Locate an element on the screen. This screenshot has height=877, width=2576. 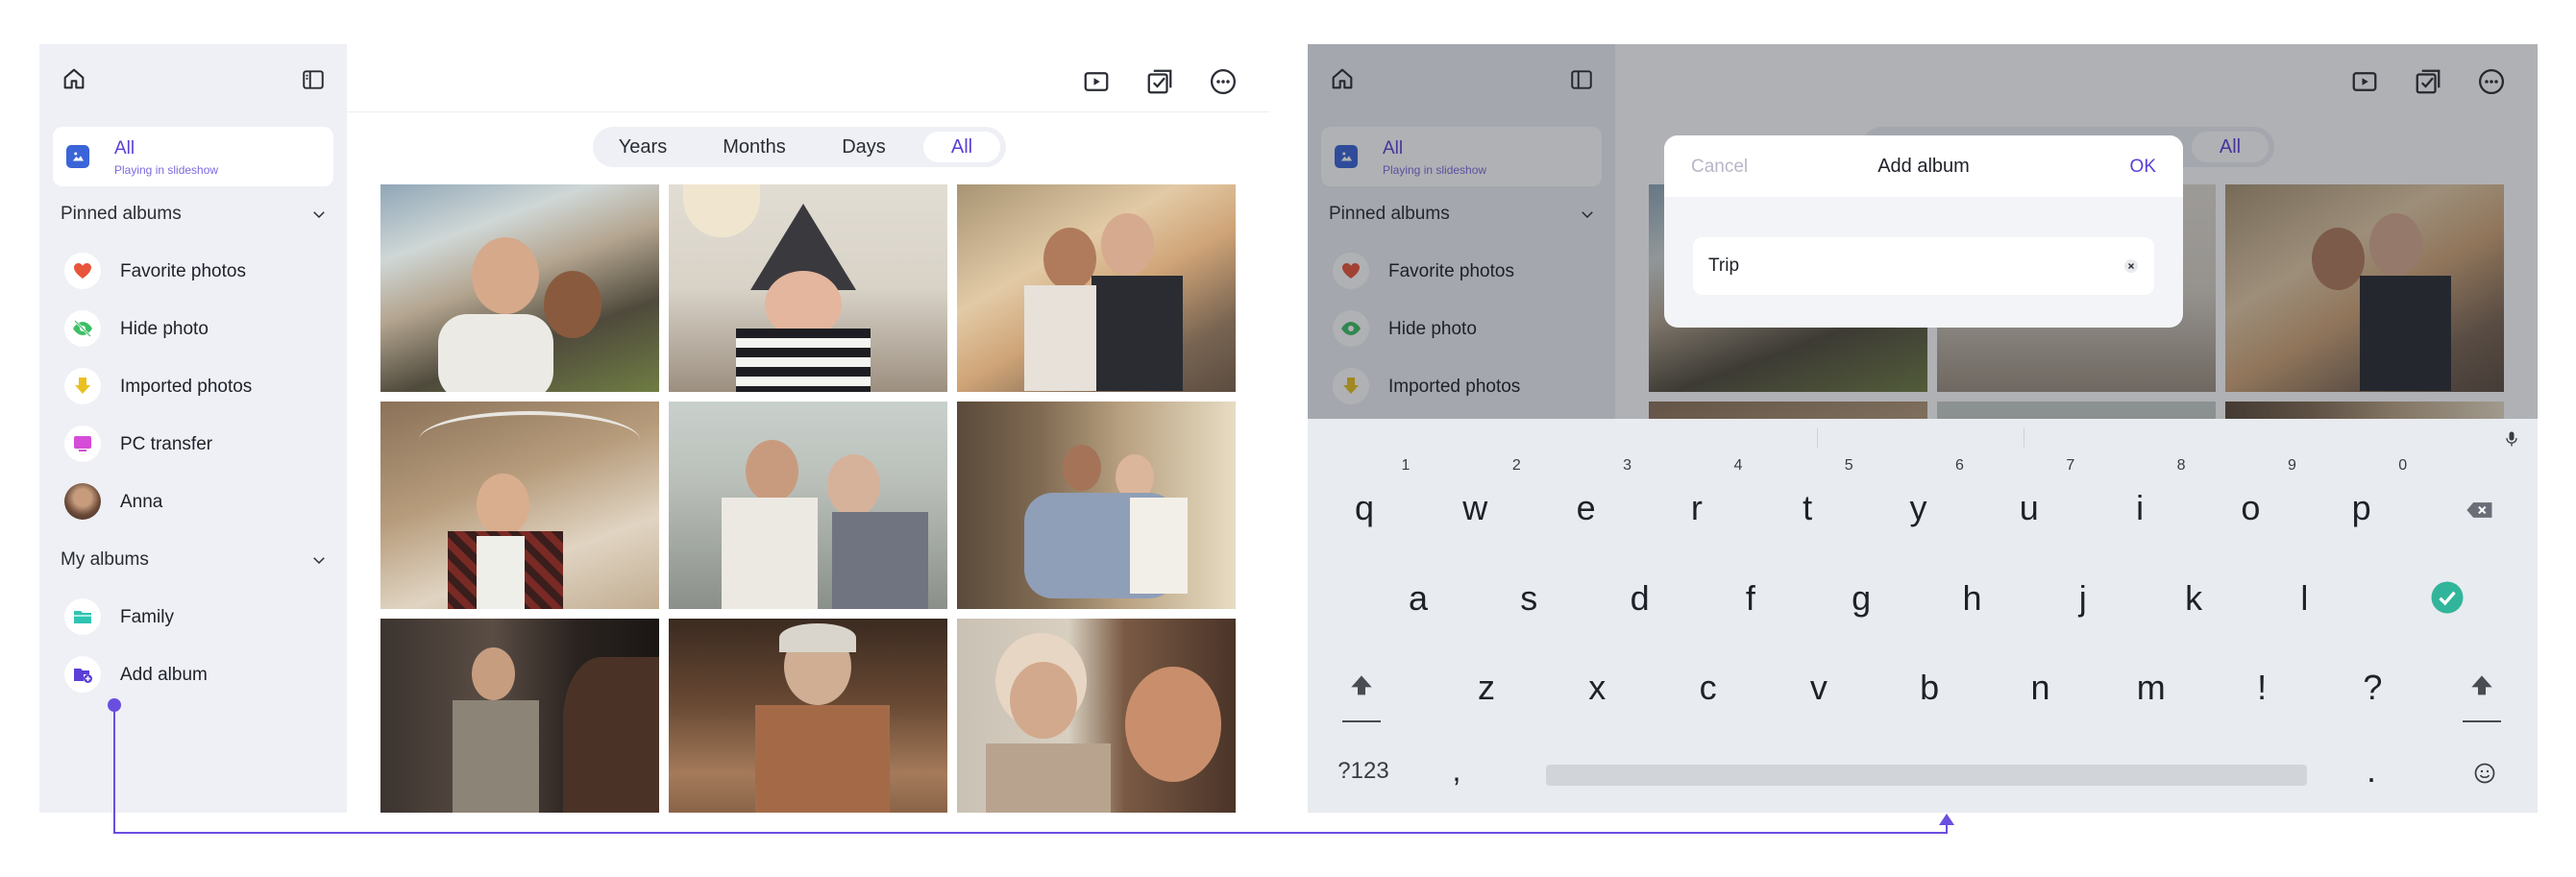
ok-button: OK is located at coordinates (2143, 167).